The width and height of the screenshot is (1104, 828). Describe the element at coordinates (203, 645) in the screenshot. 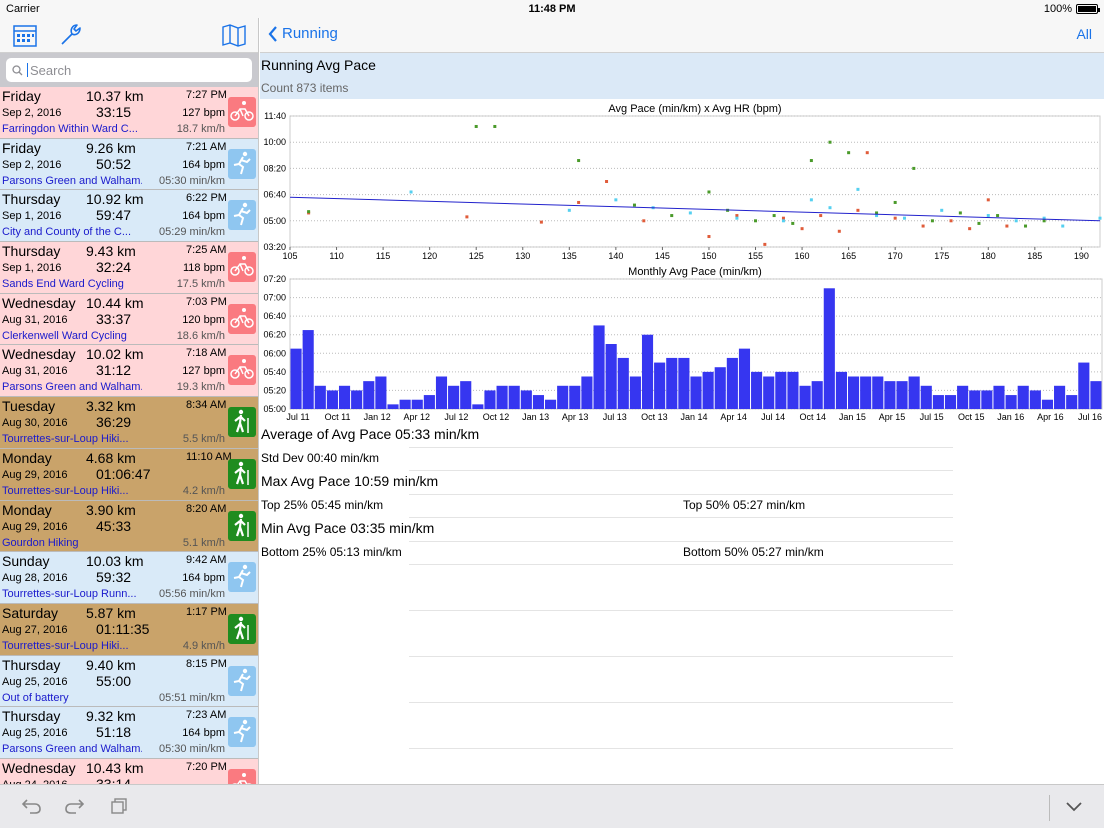

I see `activity-speed: 4.9 km/h` at that location.